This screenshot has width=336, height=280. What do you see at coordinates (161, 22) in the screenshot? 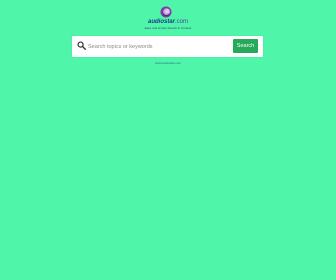
I see `brand-name-text: audiostar` at bounding box center [161, 22].